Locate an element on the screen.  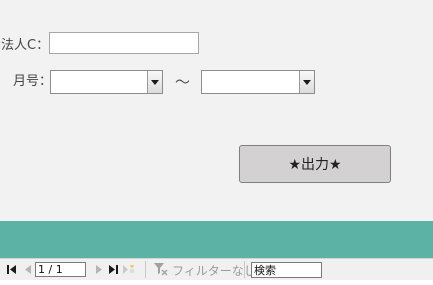
month-label: 月号： is located at coordinates (33, 81).